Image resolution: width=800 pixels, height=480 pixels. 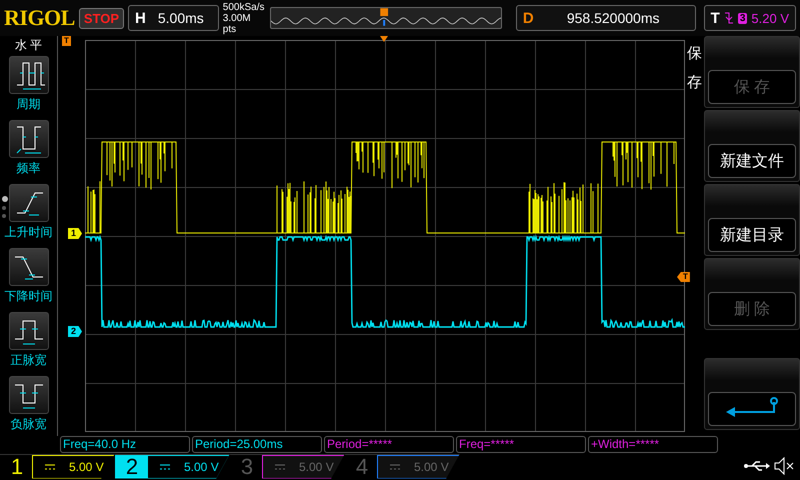 What do you see at coordinates (57, 466) in the screenshot?
I see `channel-tab: 1 5.00 V` at bounding box center [57, 466].